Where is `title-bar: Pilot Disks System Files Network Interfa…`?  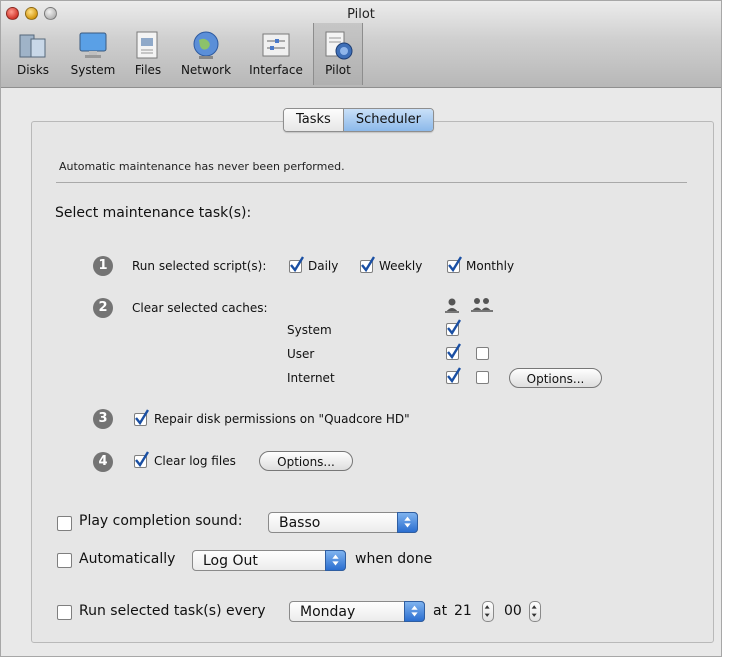
title-bar: Pilot Disks System Files Network Interfa… is located at coordinates (361, 44).